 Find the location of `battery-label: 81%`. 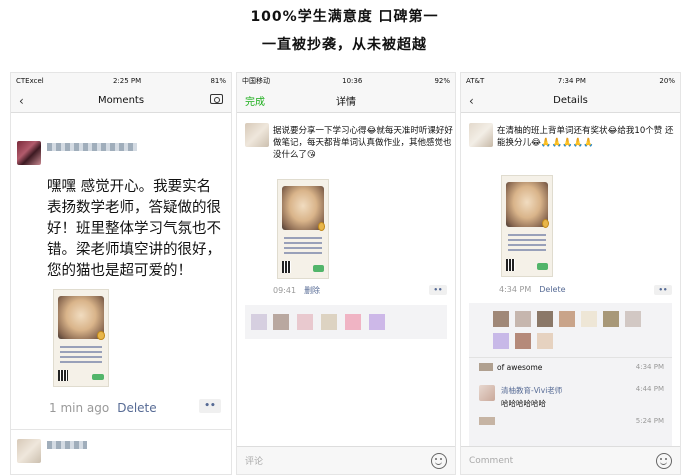

battery-label: 81% is located at coordinates (218, 81).